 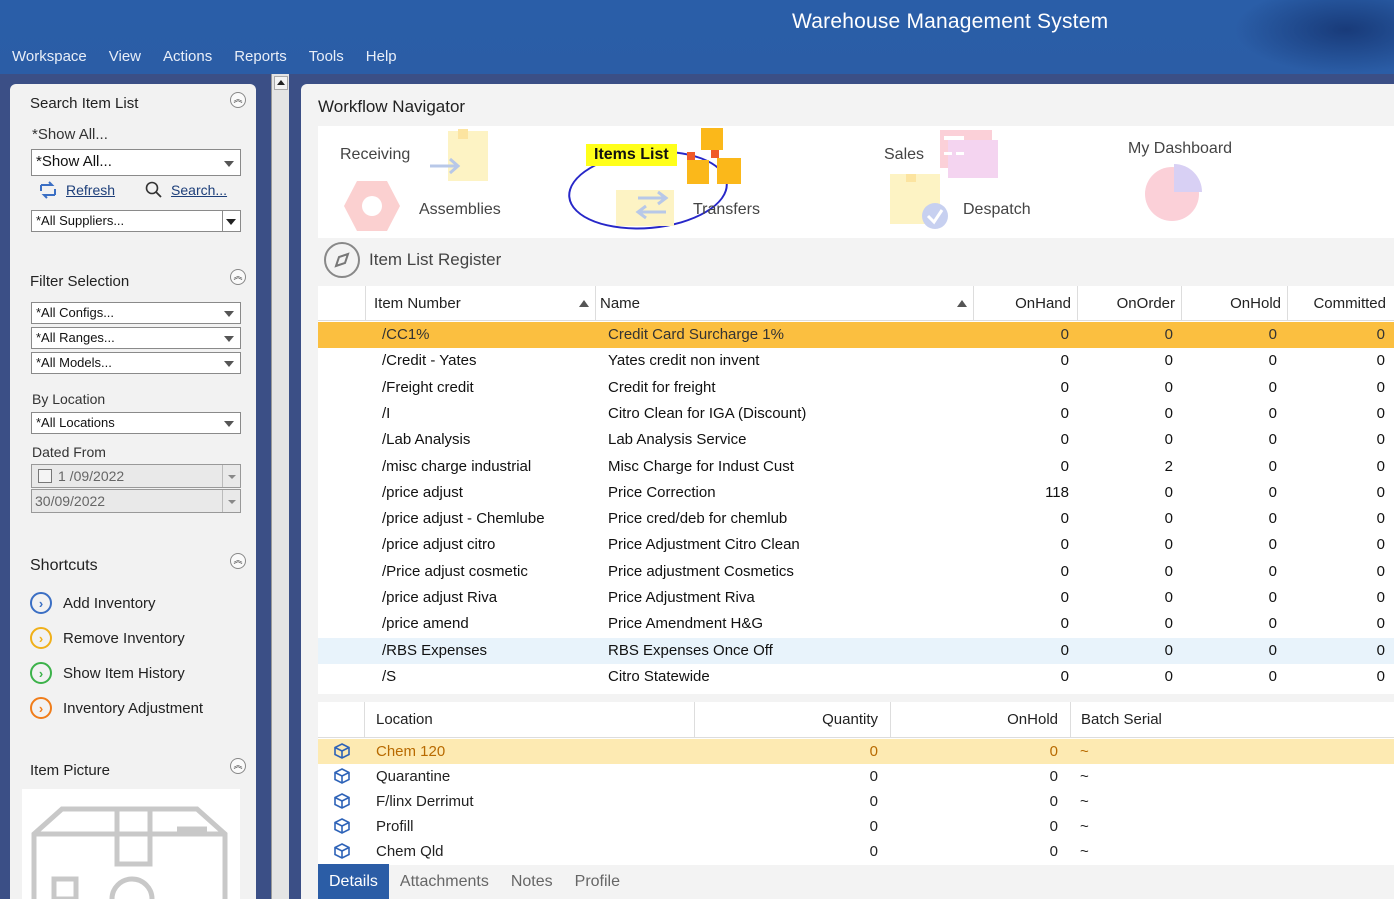 I want to click on date-to-field: 30/09/2022, so click(x=136, y=501).